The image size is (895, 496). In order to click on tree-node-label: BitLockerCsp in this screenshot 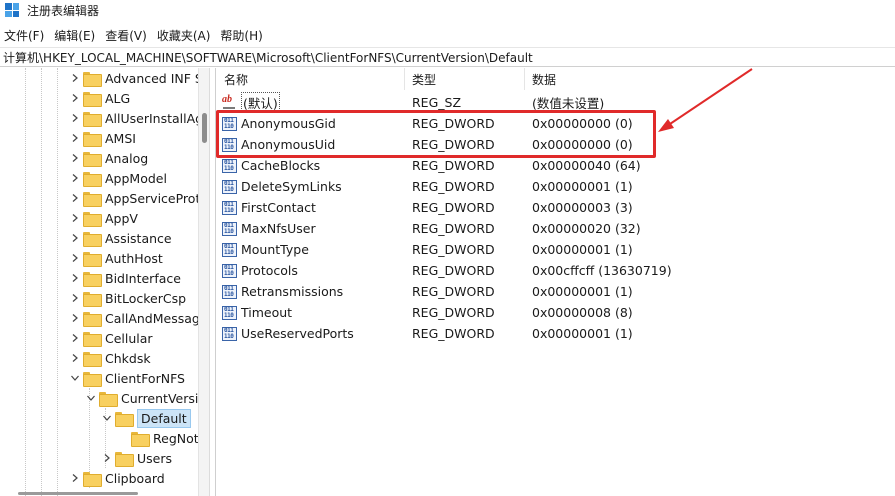, I will do `click(146, 298)`.